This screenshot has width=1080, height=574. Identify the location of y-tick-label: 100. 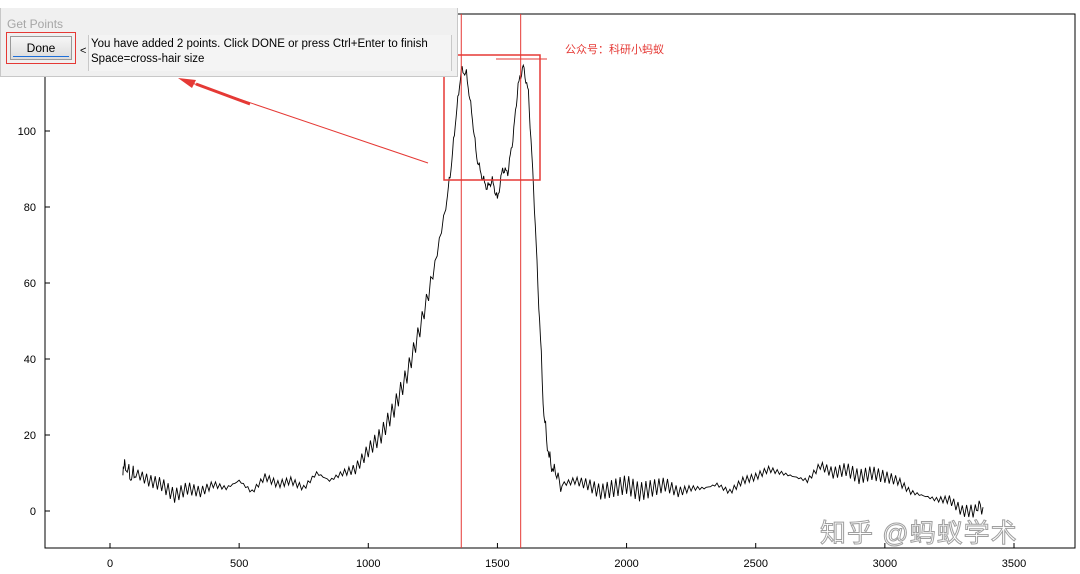
(27, 132).